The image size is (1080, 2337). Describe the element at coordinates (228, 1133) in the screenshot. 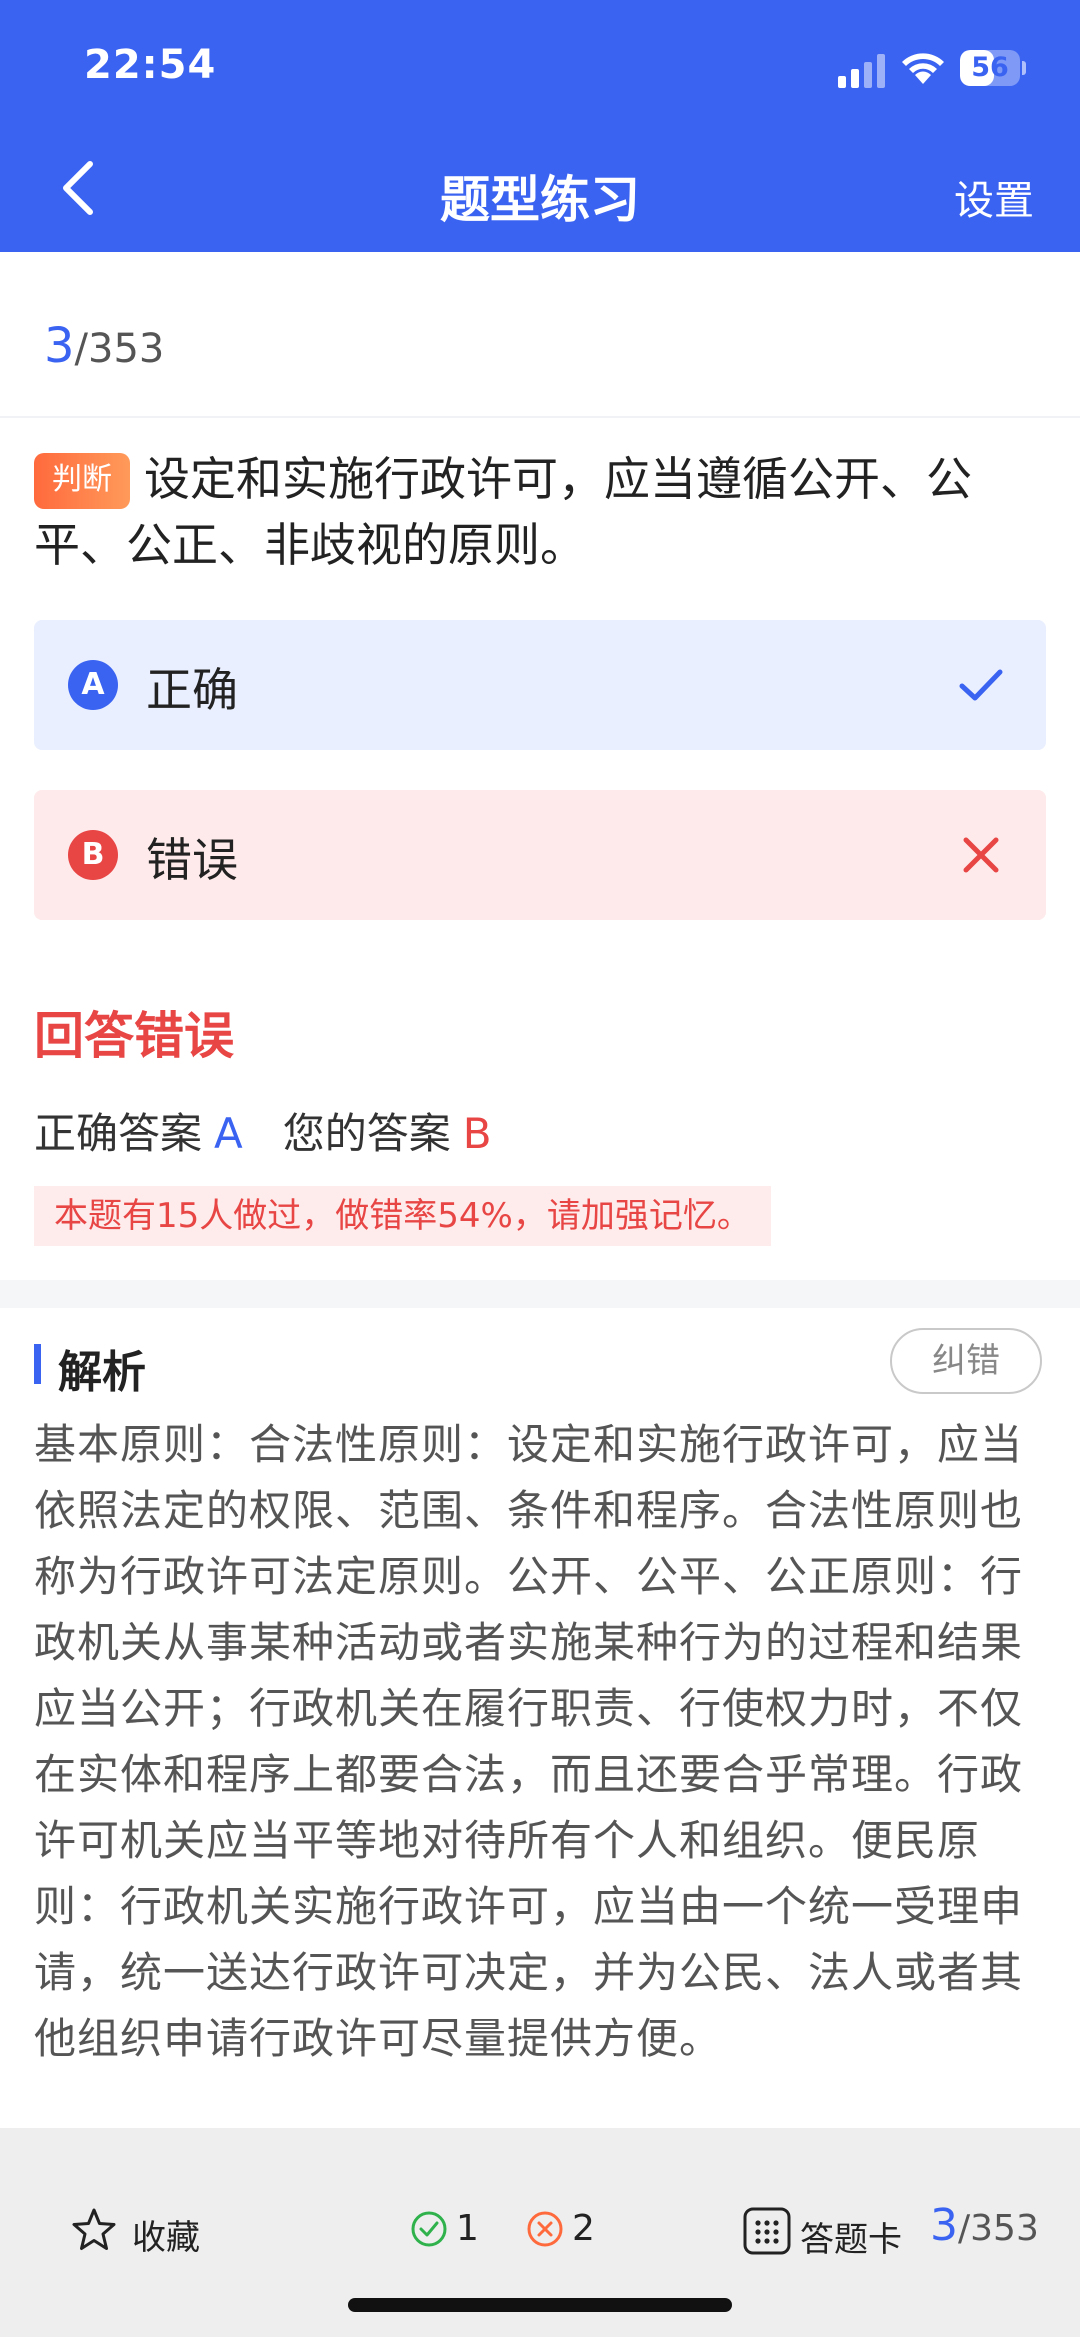

I see `correct-answer-value: A` at that location.